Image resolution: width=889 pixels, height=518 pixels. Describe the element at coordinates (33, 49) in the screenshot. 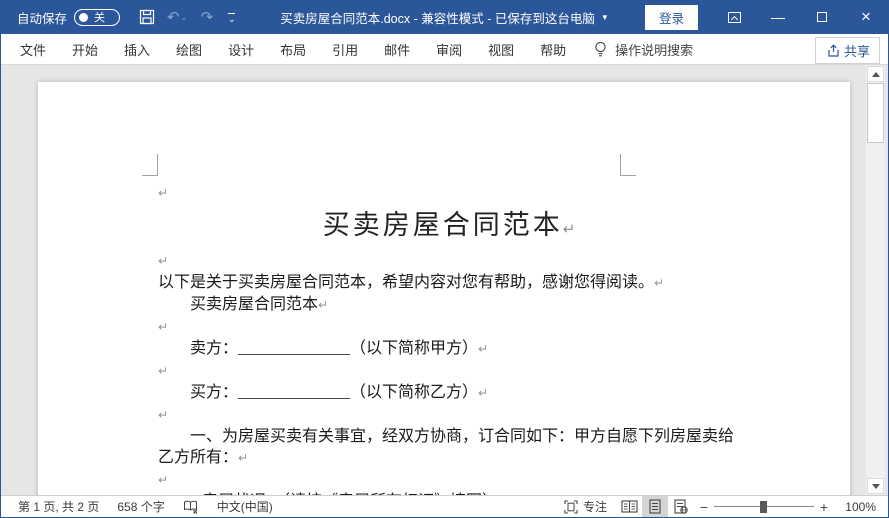

I see `tab-file: 文件` at that location.